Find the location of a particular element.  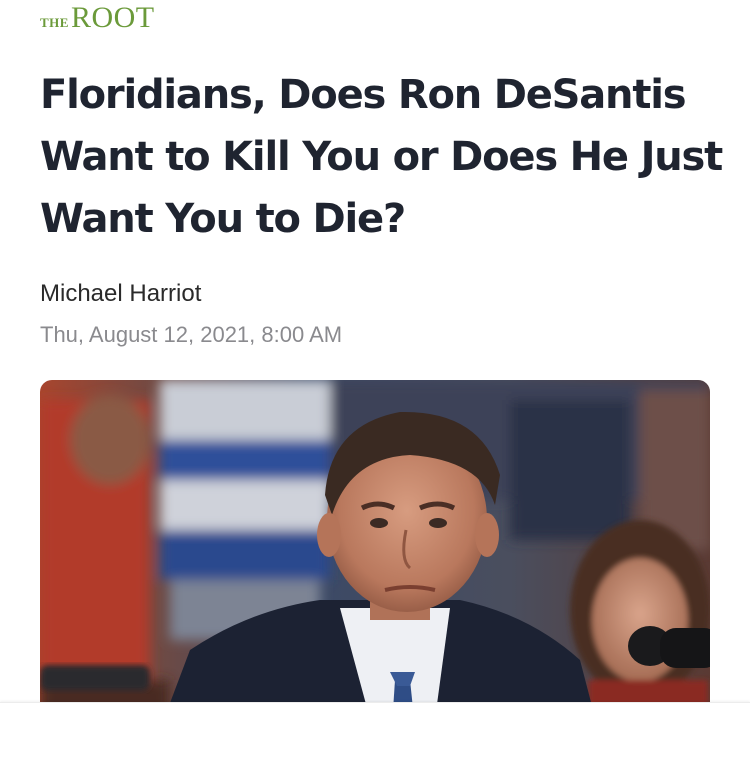

publication-logo: THE ROOT is located at coordinates (97, 18).